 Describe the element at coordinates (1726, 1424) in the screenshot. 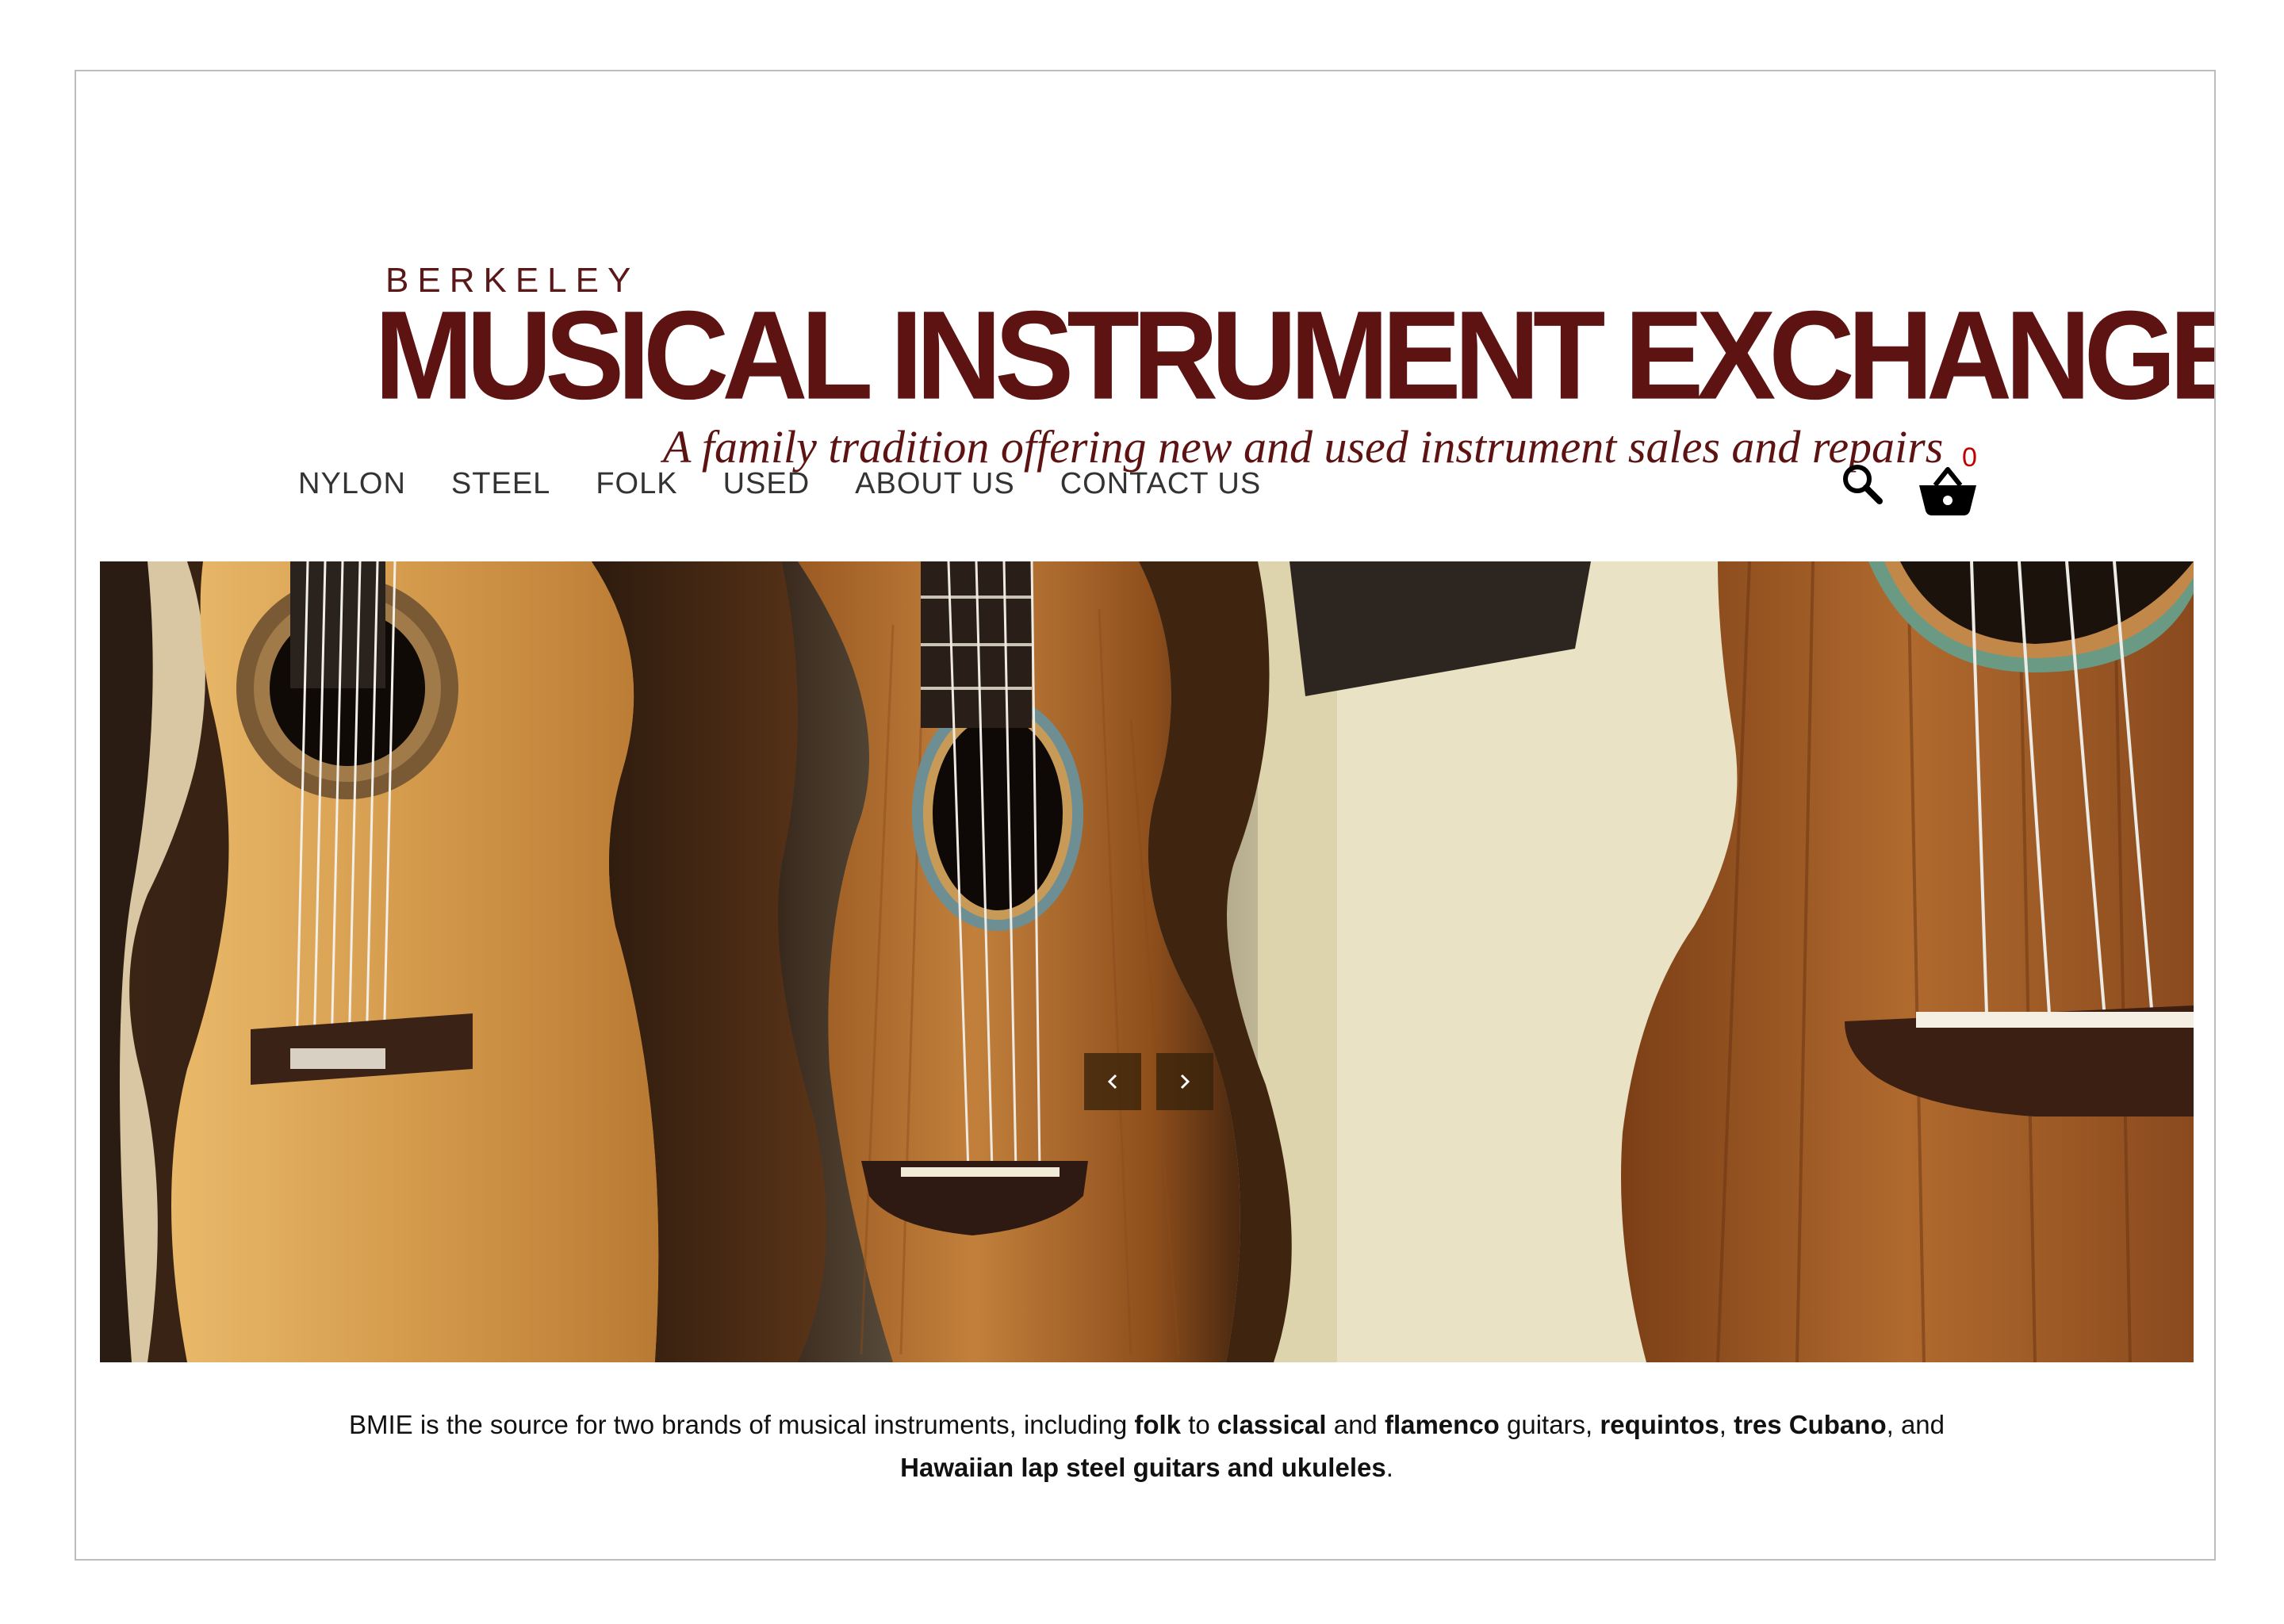

I see `intro-text-part: ,` at that location.